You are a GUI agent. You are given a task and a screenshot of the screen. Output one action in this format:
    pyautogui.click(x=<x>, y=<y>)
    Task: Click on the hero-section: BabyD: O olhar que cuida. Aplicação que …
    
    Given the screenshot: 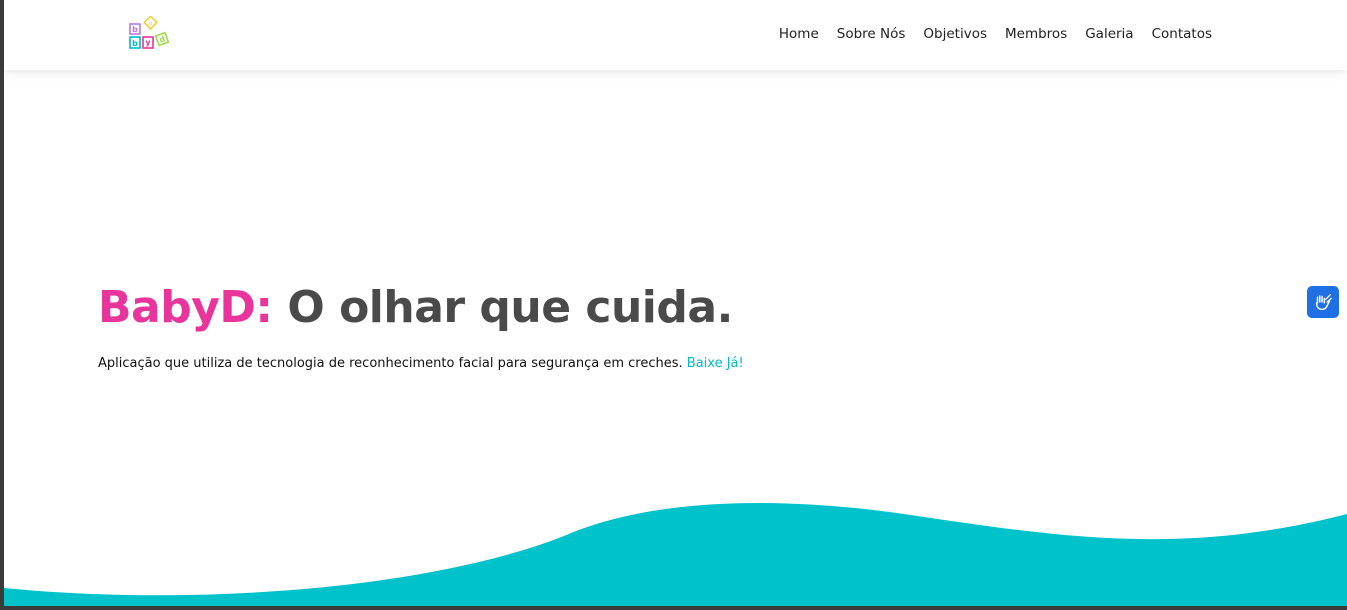 What is the action you would take?
    pyautogui.click(x=421, y=323)
    